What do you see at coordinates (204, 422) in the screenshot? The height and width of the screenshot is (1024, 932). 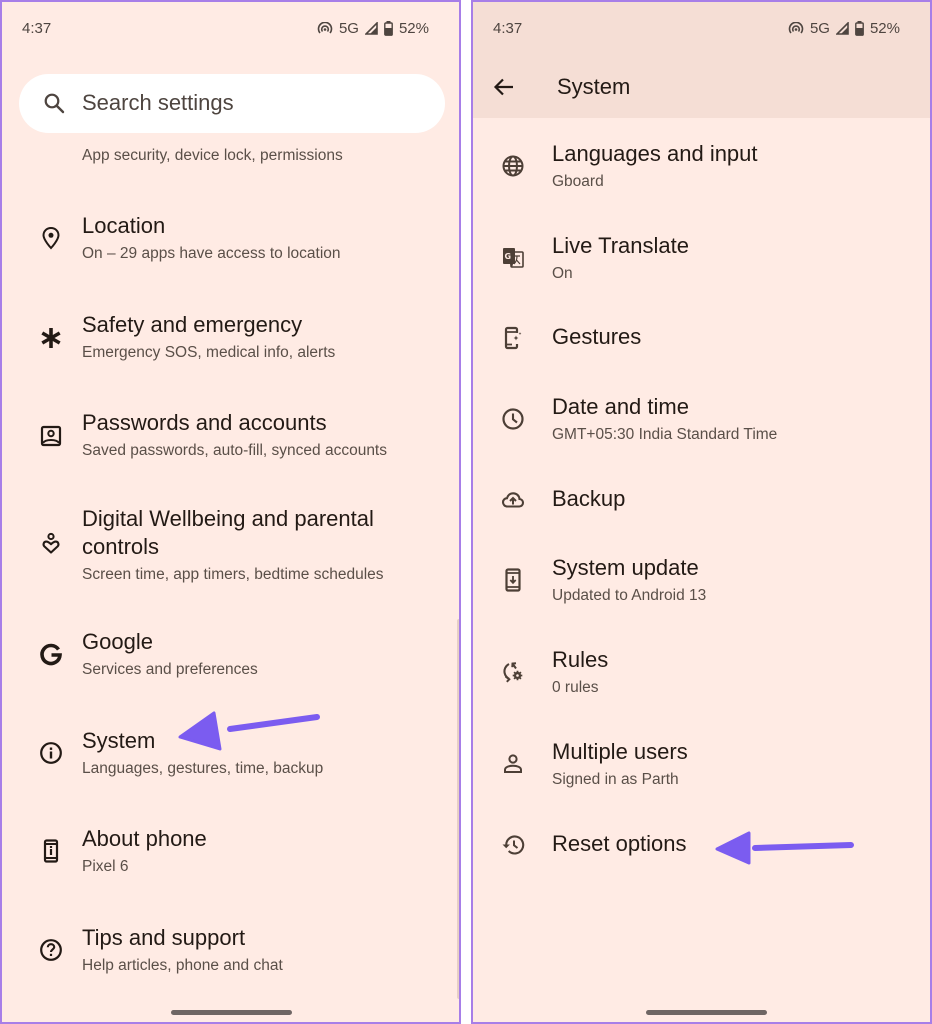 I see `item-title: Passwords and accounts` at bounding box center [204, 422].